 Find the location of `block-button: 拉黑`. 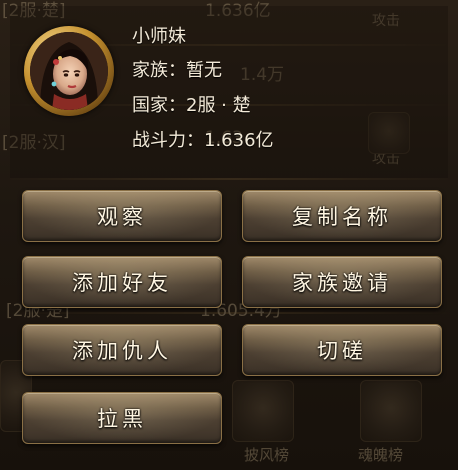

block-button: 拉黑 is located at coordinates (122, 418).